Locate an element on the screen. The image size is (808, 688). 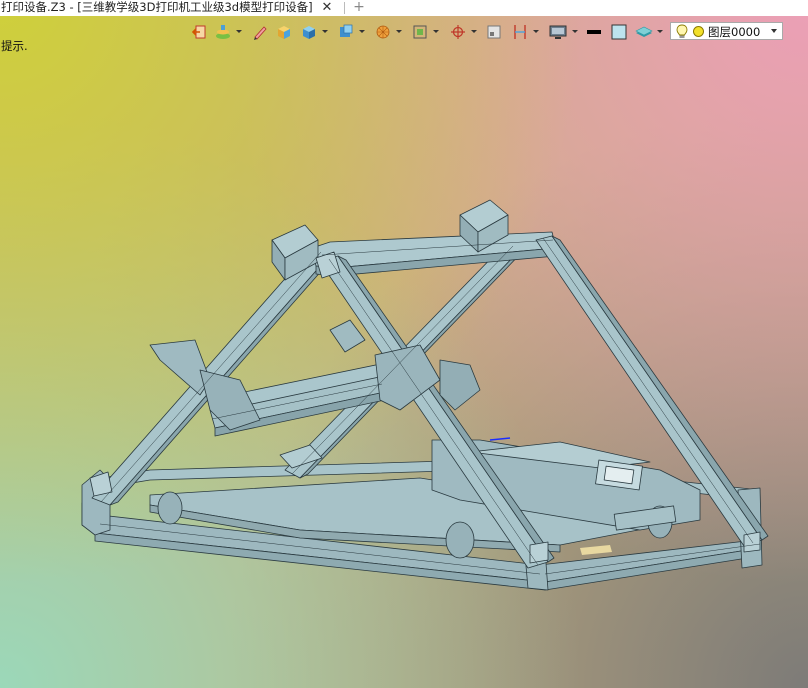
document-tab: 打印设备.Z3 - [三维教学级3D打印机工业级3d模型打印设备] is located at coordinates (158, 8).